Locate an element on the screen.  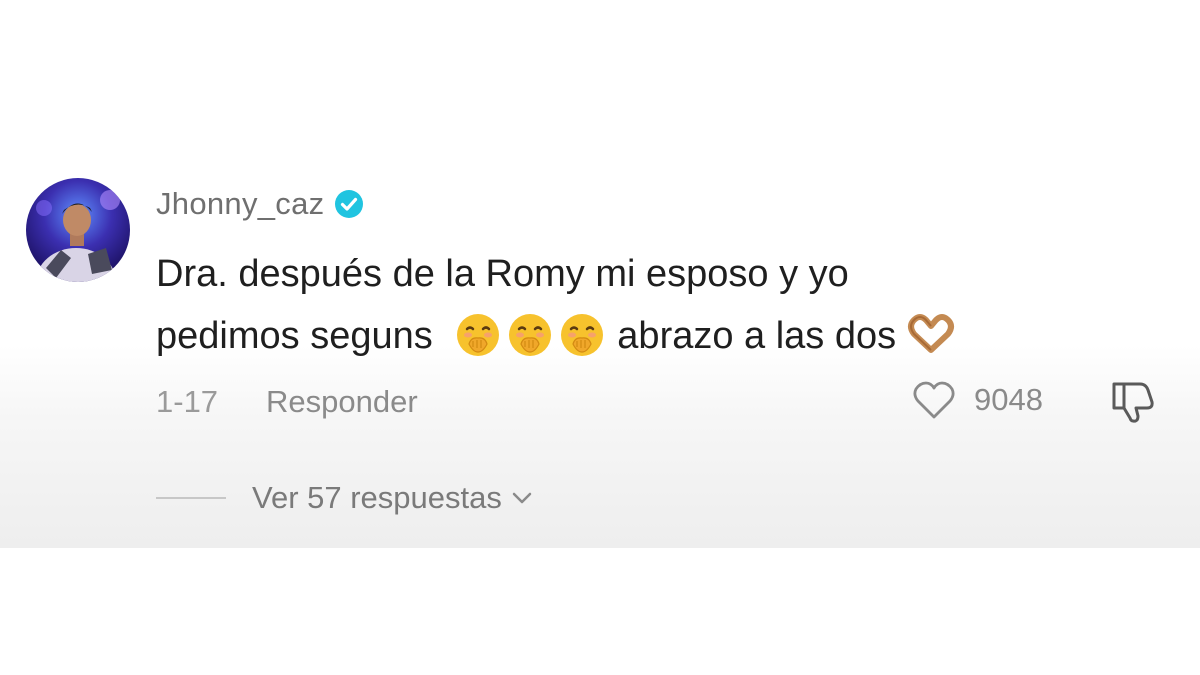
view-replies-row: Ver 57 respuestas is located at coordinates (345, 498).